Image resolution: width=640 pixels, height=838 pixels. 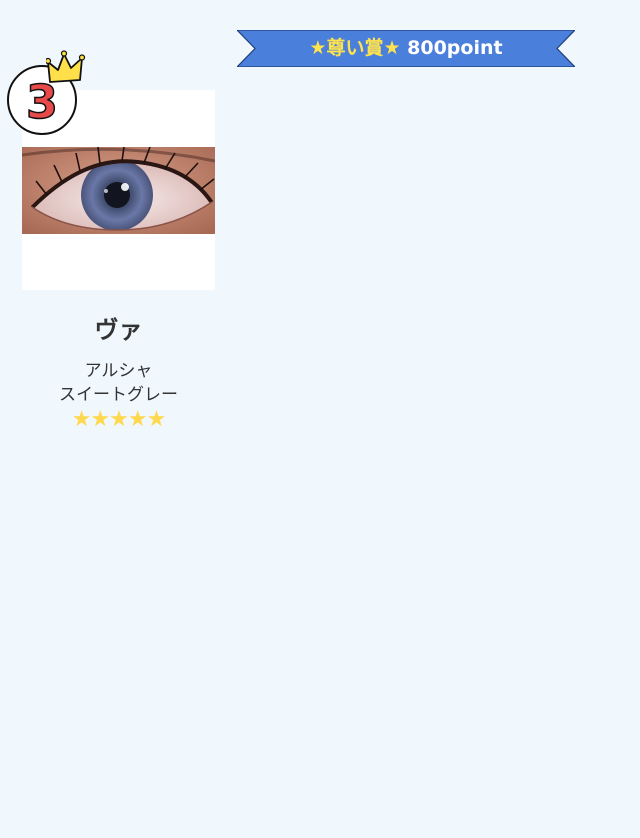 What do you see at coordinates (118, 395) in the screenshot?
I see `product-name: スイートグレー` at bounding box center [118, 395].